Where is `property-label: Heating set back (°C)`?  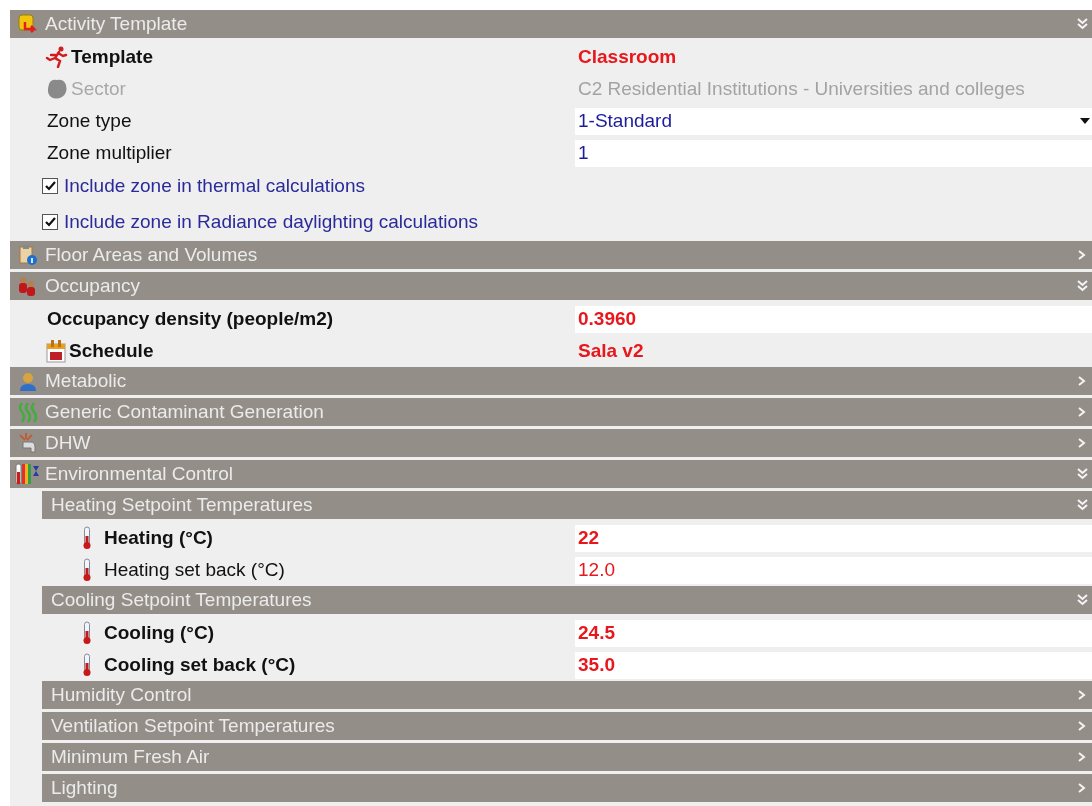
property-label: Heating set back (°C) is located at coordinates (194, 570).